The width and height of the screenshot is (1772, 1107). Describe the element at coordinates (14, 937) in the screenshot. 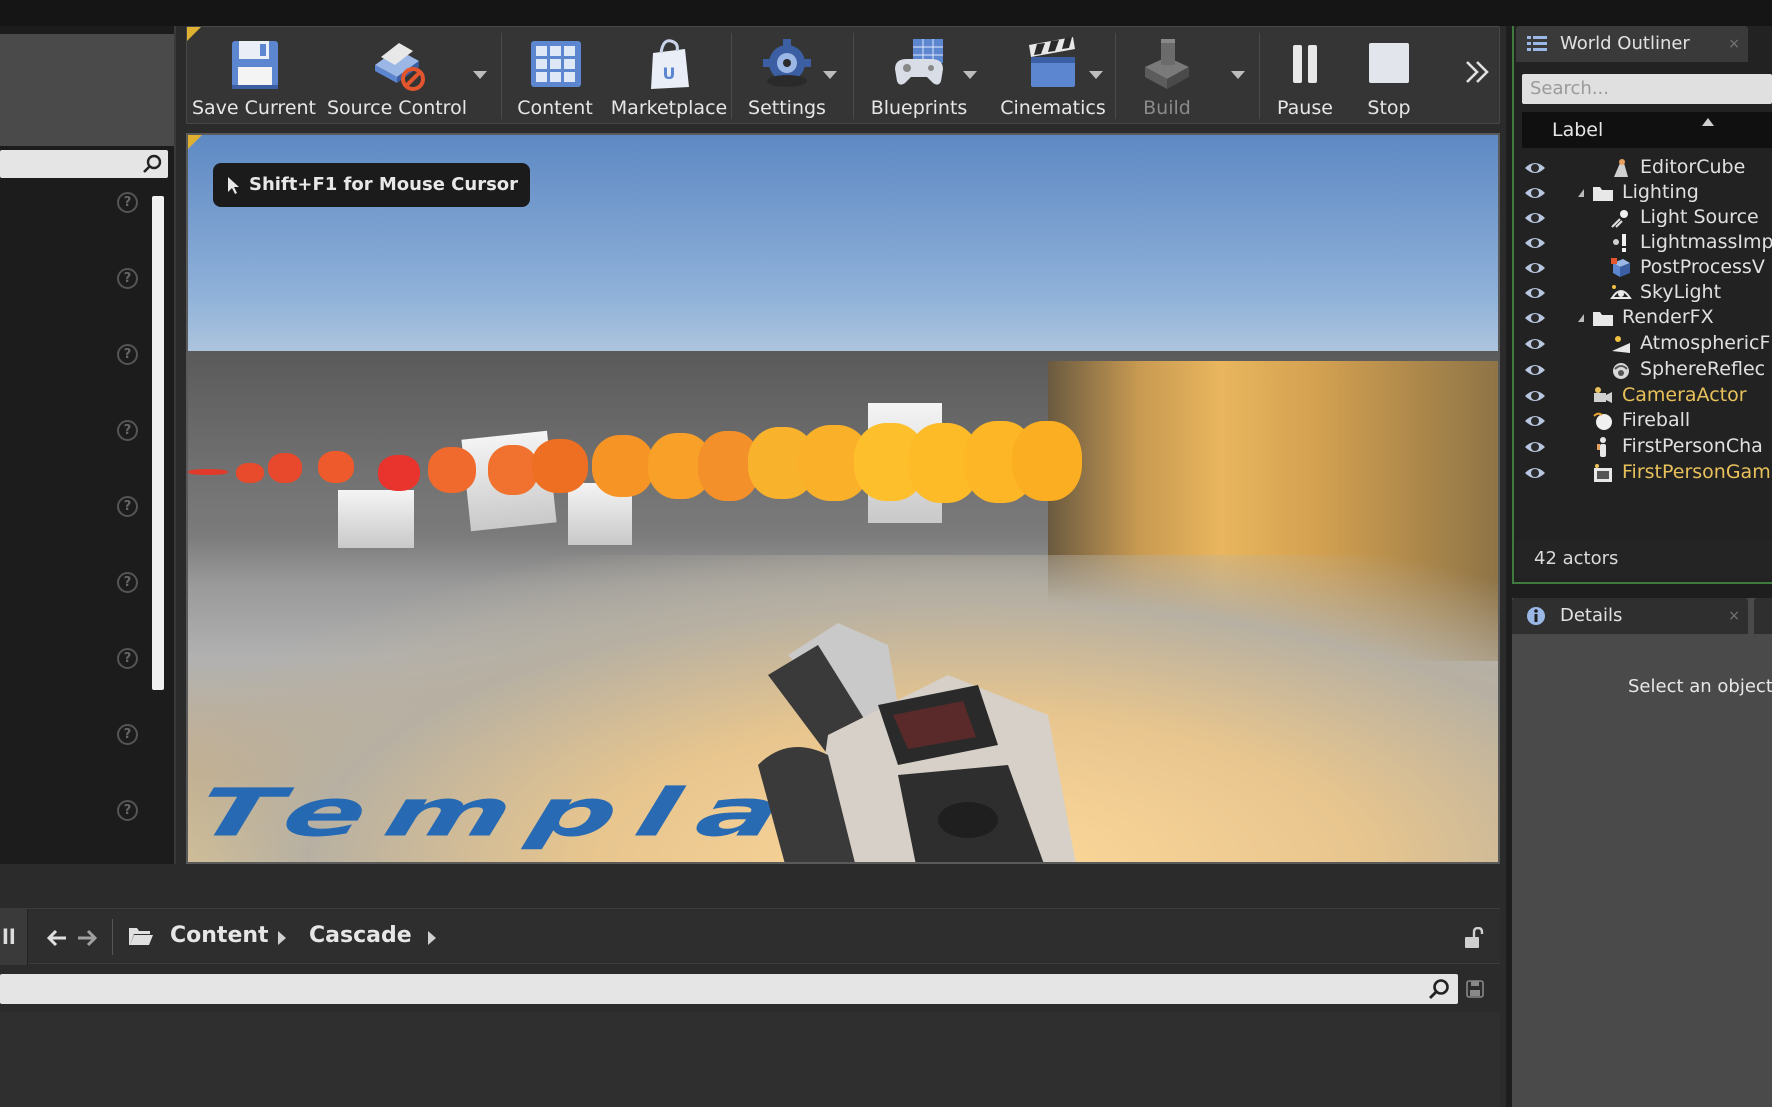

I see `content-browser-filter-button: ll` at that location.